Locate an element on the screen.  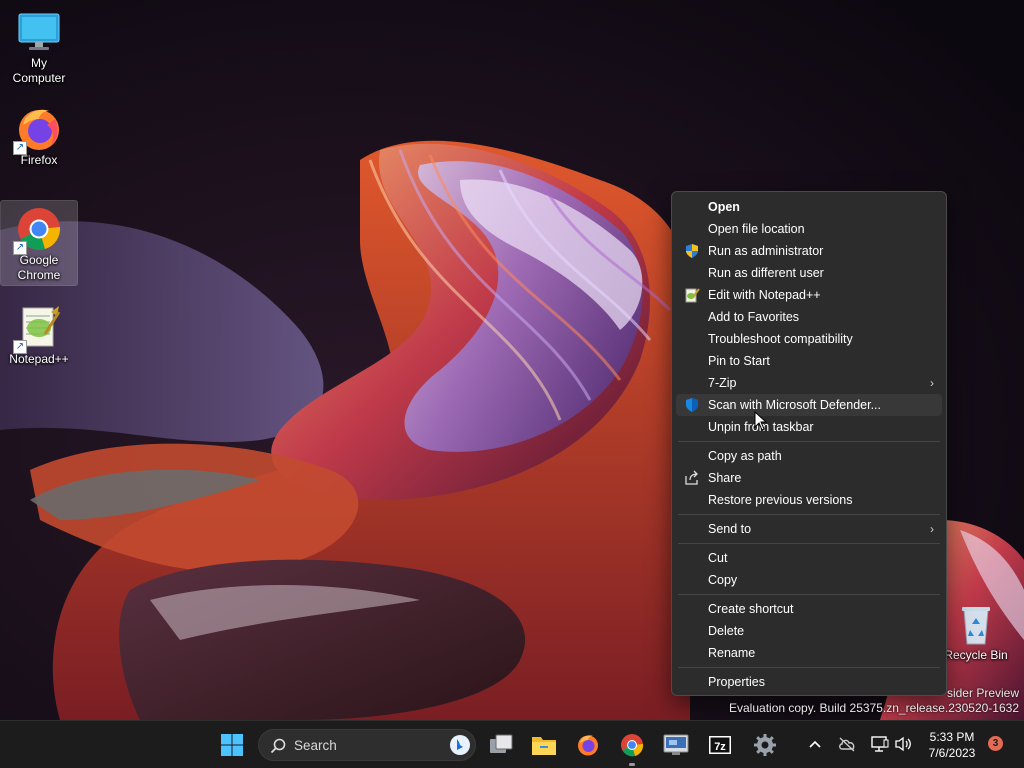
cloud-offline-icon is located at coordinates (847, 744).